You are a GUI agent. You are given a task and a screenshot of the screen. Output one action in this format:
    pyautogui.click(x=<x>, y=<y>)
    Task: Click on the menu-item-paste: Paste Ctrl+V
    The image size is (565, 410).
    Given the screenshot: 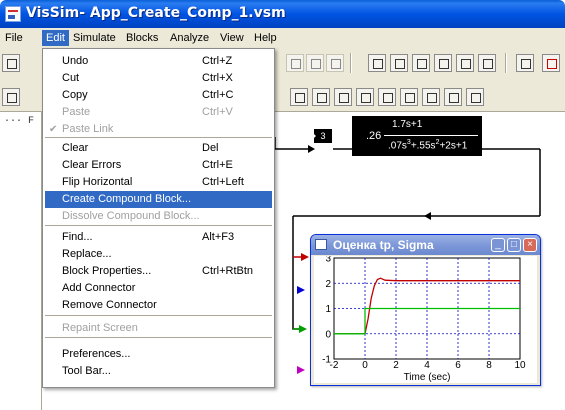 What is the action you would take?
    pyautogui.click(x=158, y=112)
    